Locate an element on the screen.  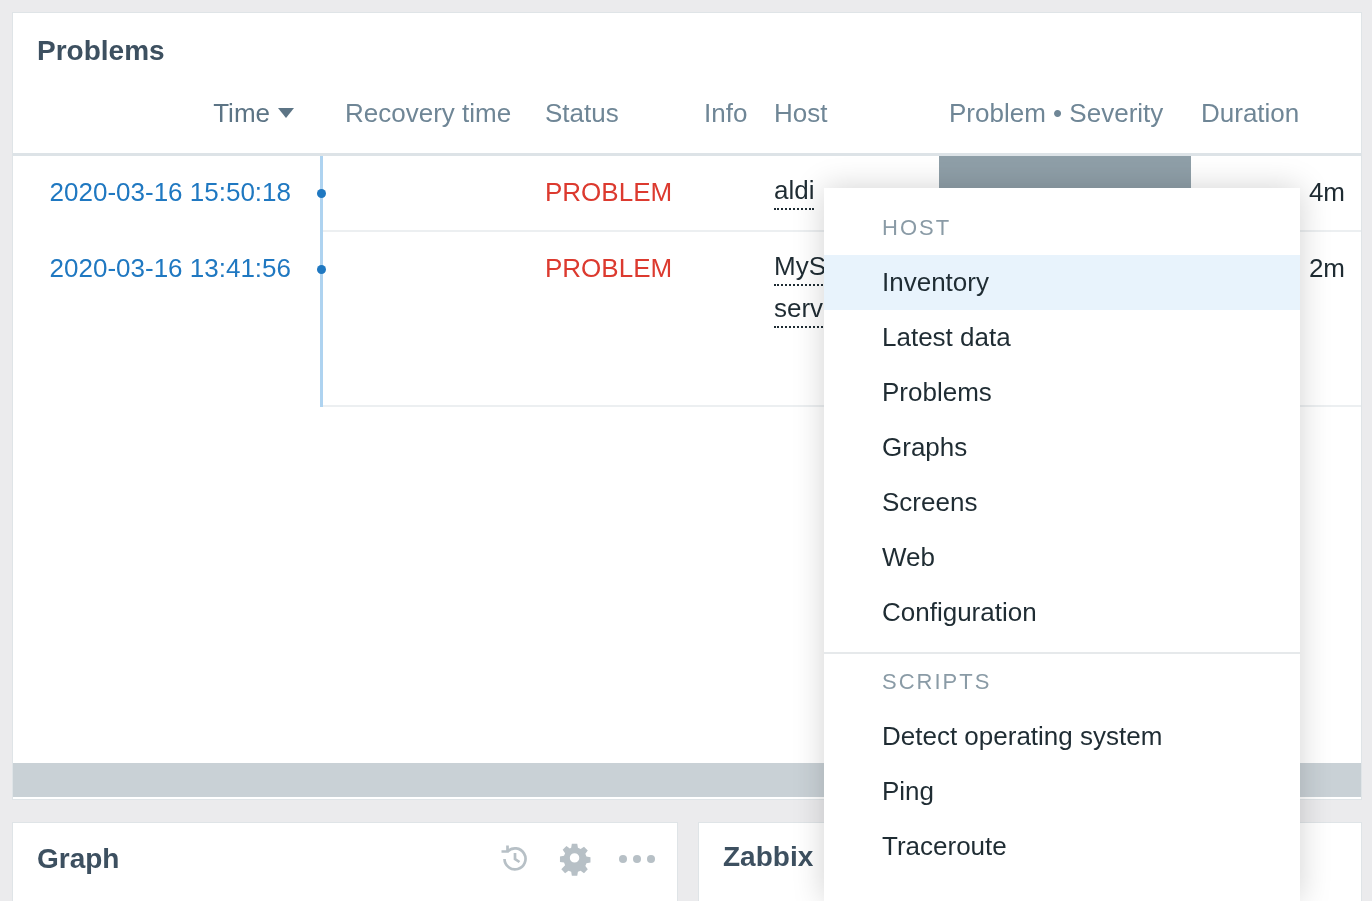
host-link: aldi is located at coordinates (794, 191).